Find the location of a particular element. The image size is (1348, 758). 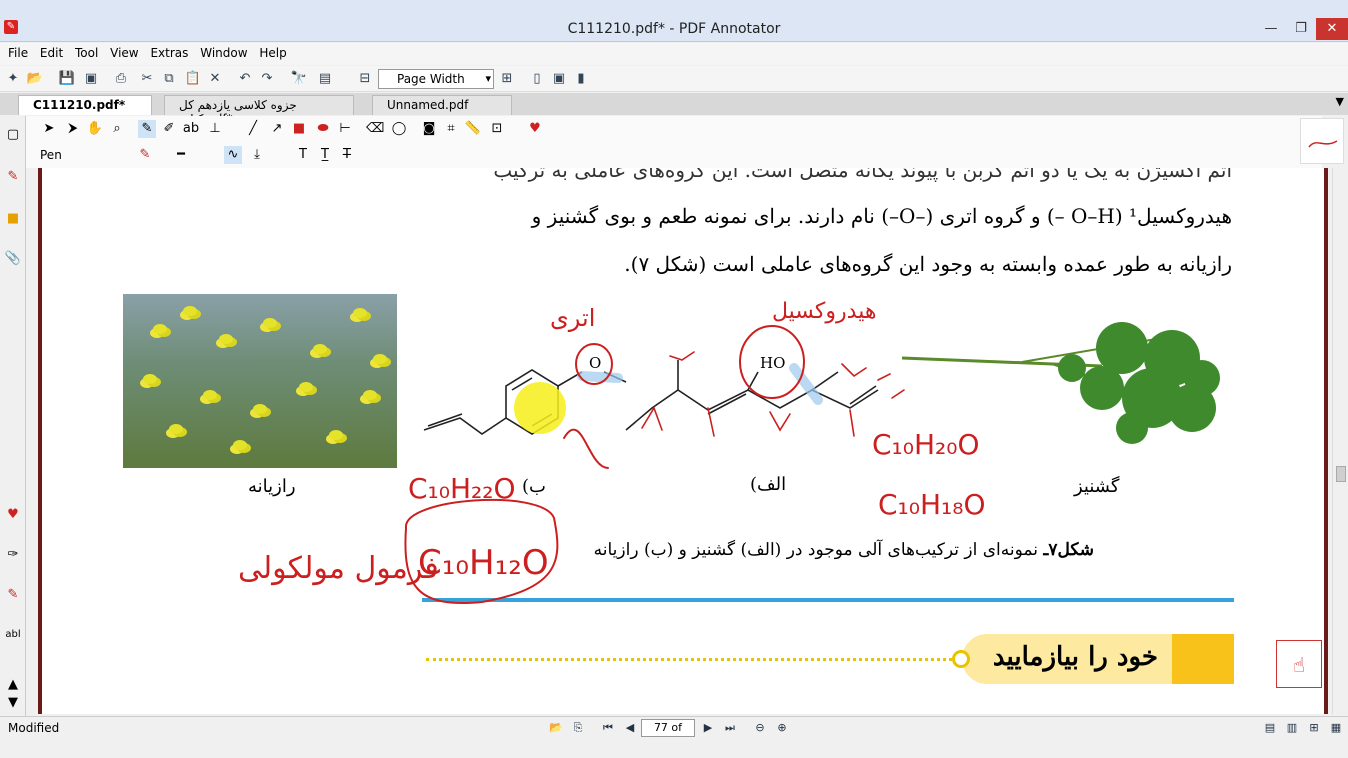

open-folder-status-icon: 📂 is located at coordinates (556, 728).